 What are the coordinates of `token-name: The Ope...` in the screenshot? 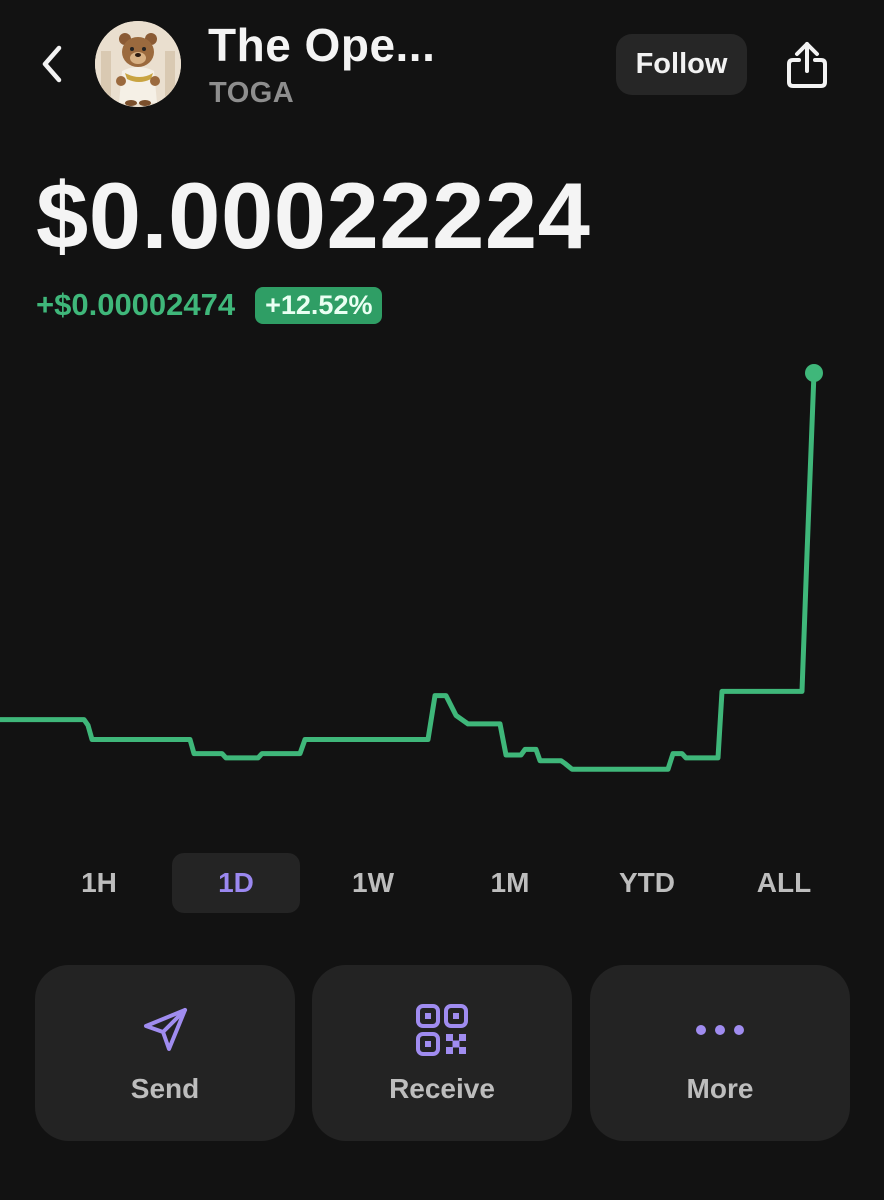 It's located at (322, 45).